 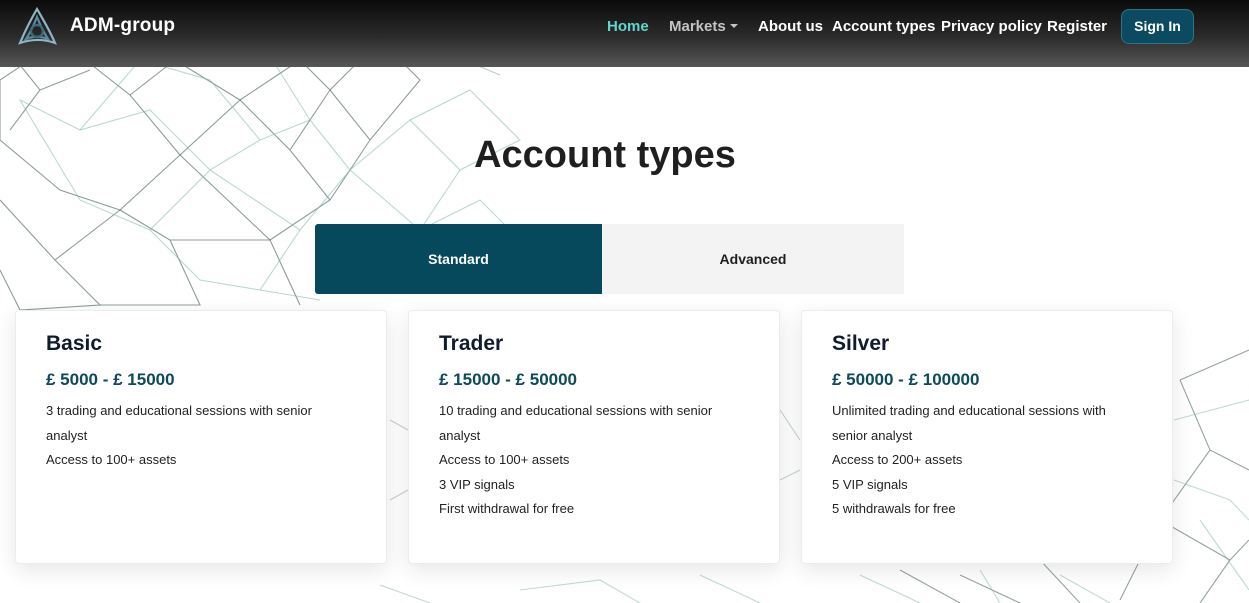 What do you see at coordinates (605, 155) in the screenshot?
I see `page-title: Account types` at bounding box center [605, 155].